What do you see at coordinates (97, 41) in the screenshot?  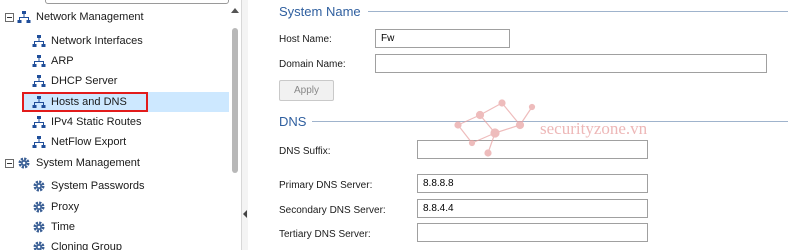 I see `tree-item-label: Network Interfaces` at bounding box center [97, 41].